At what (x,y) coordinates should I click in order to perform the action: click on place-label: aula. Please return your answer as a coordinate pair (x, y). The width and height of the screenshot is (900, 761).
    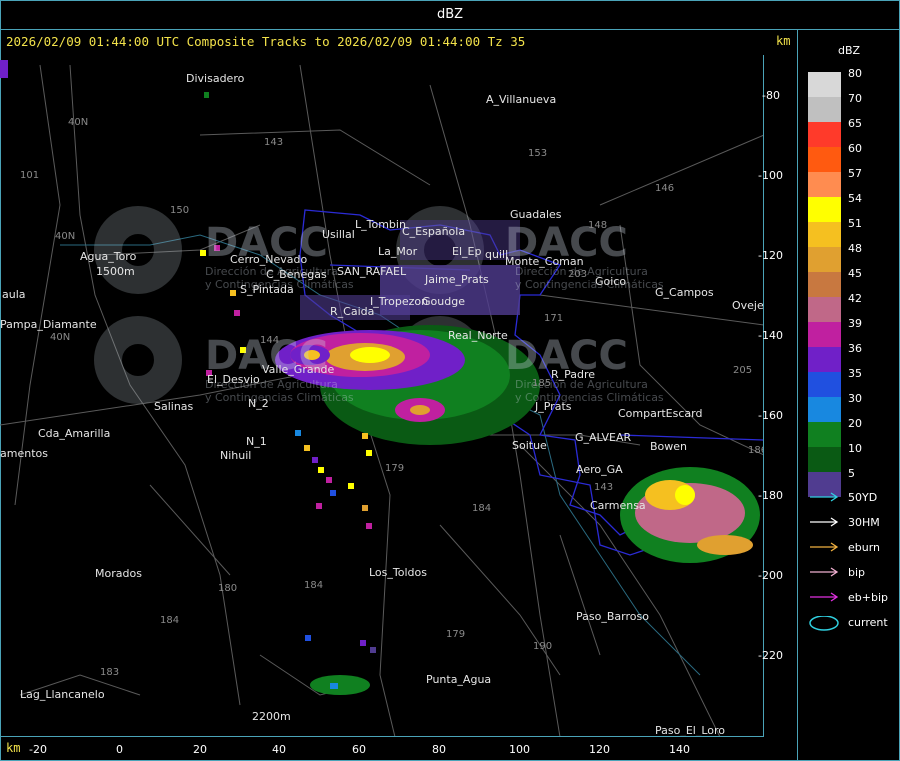
    Looking at the image, I should click on (14, 294).